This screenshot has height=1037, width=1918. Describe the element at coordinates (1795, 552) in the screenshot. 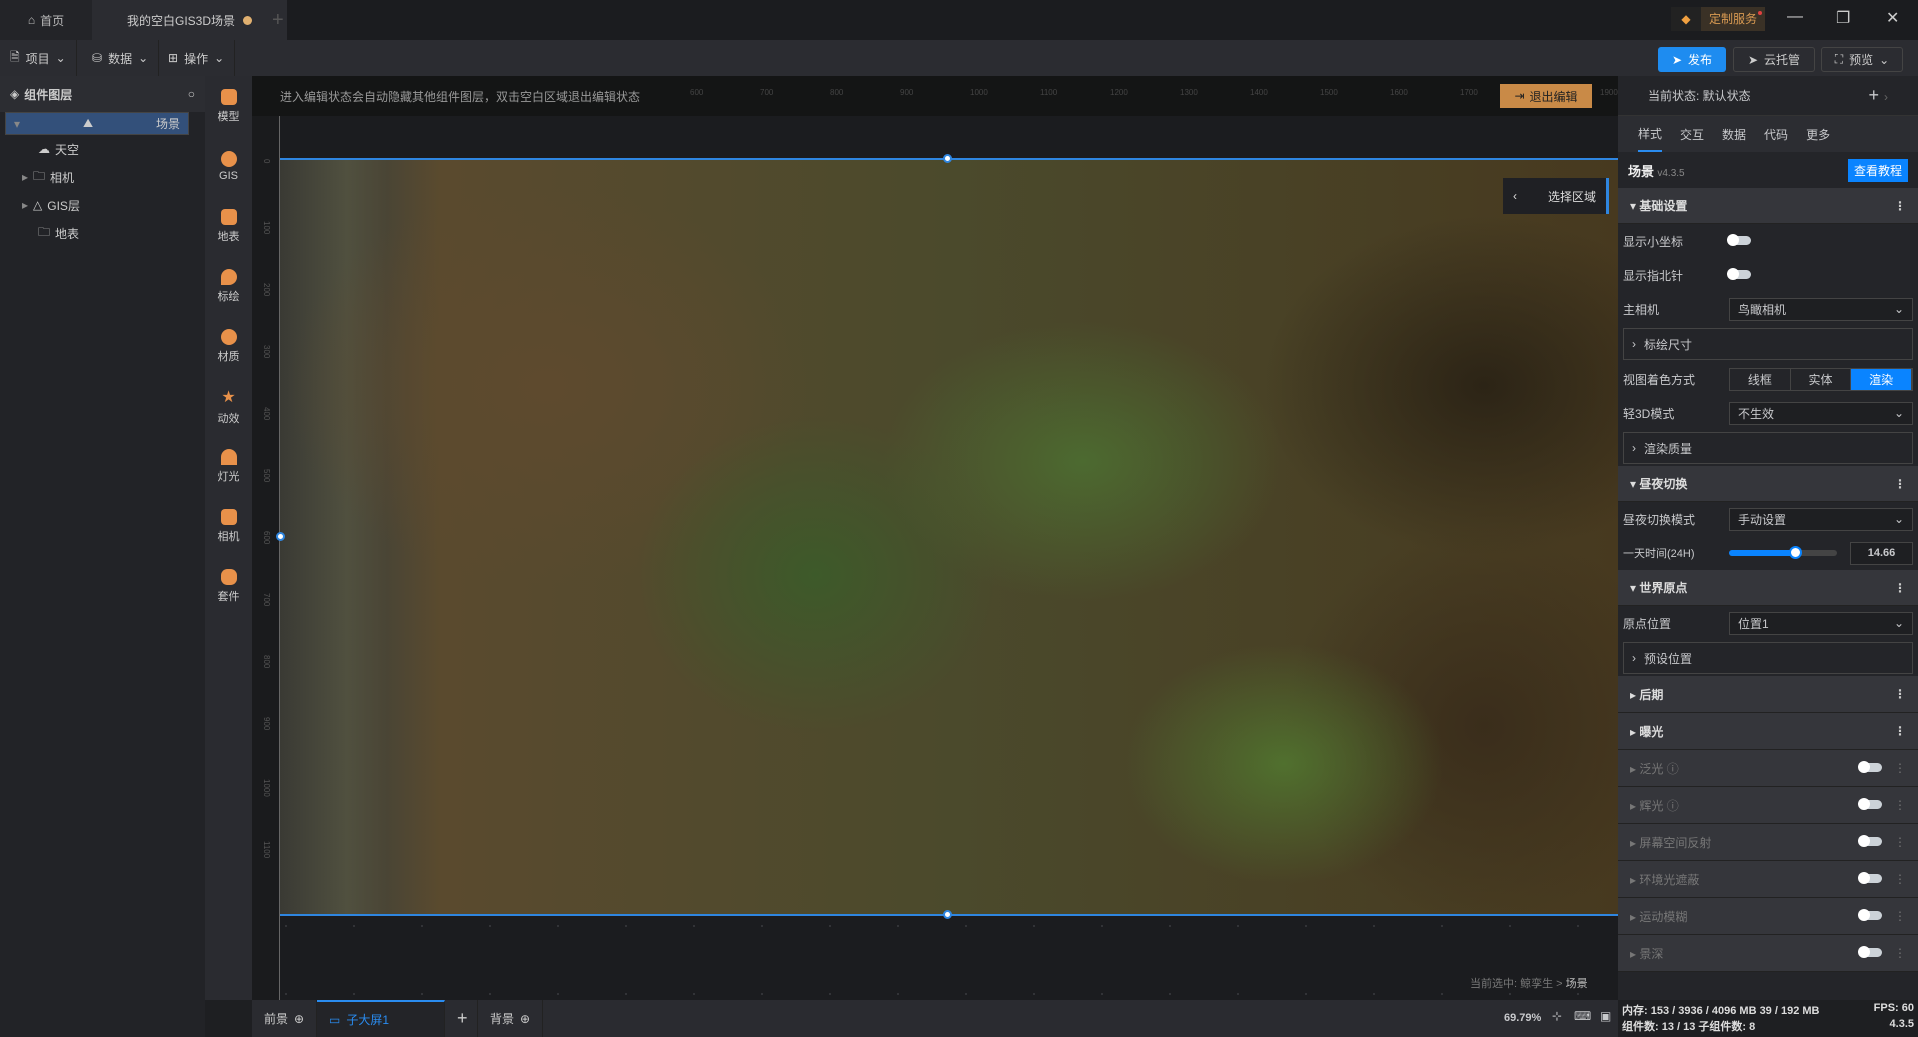

I see `slider-handle` at that location.